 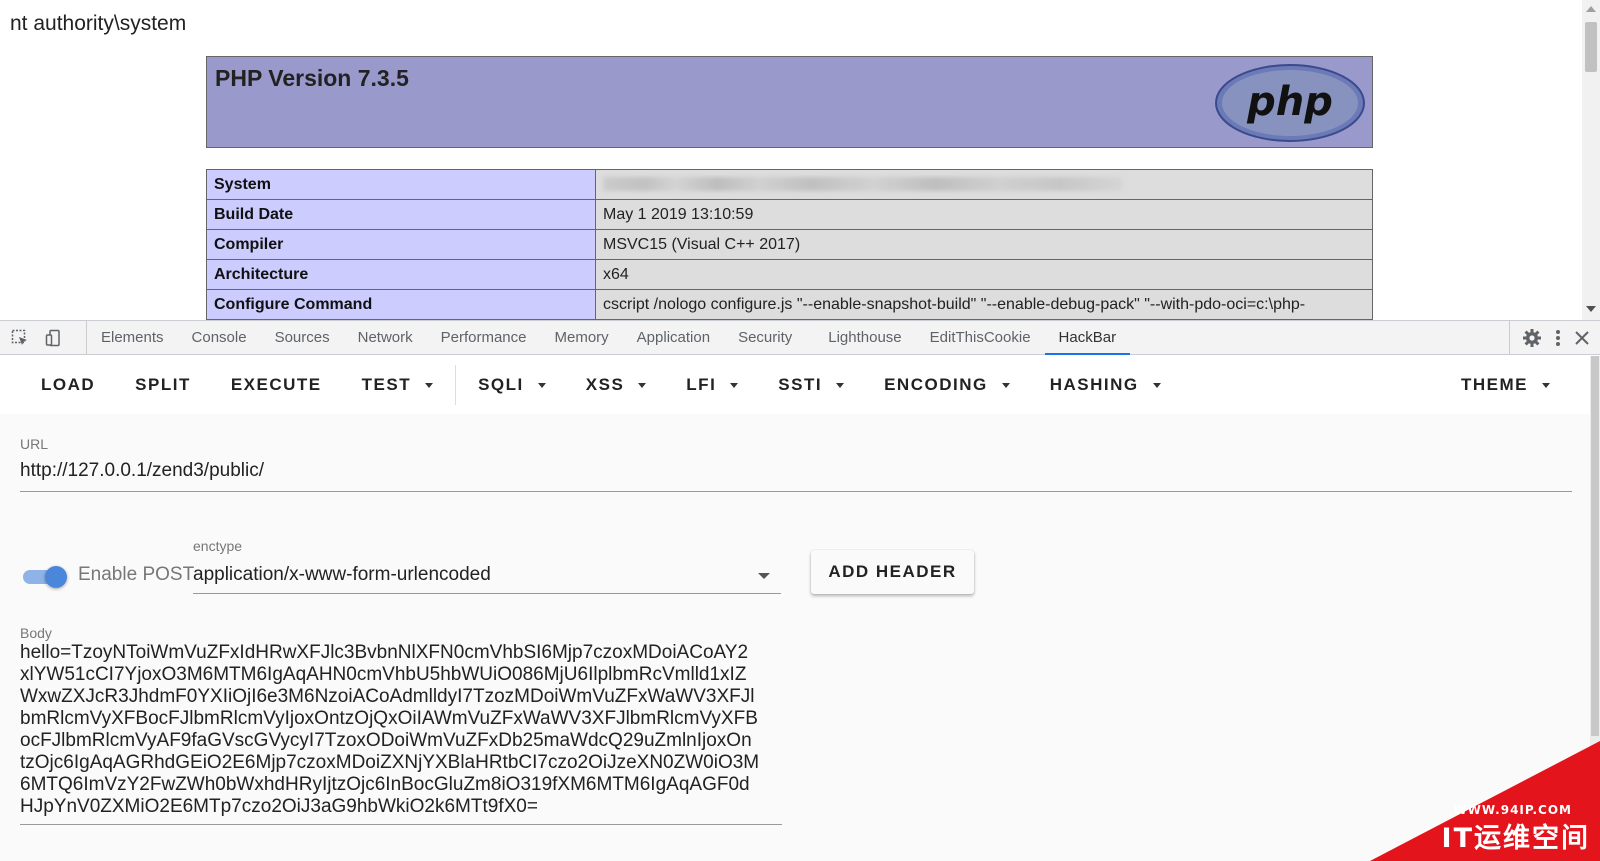 What do you see at coordinates (980, 338) in the screenshot?
I see `tab-editthiscookie: EditThisCookie` at bounding box center [980, 338].